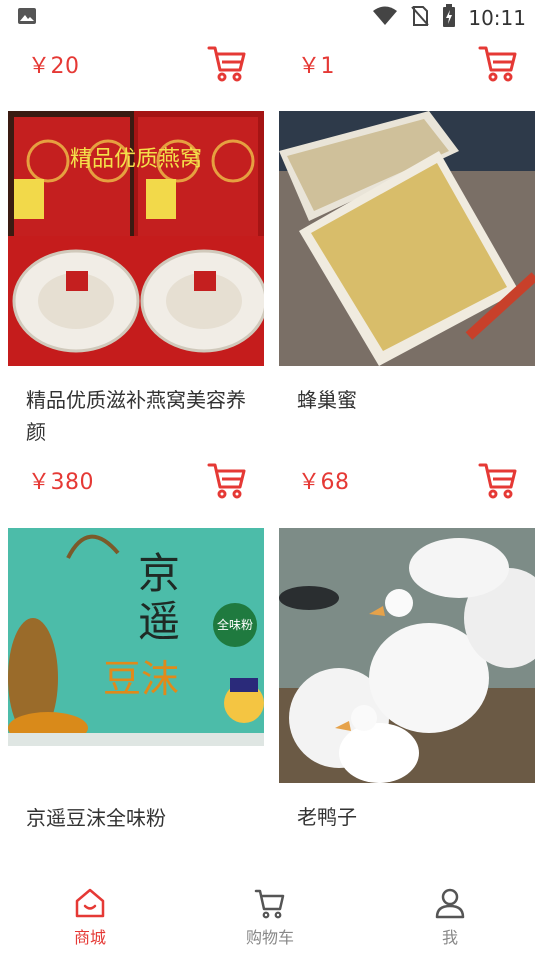  What do you see at coordinates (407, 400) in the screenshot?
I see `product-name: 蜂巢蜜` at bounding box center [407, 400].